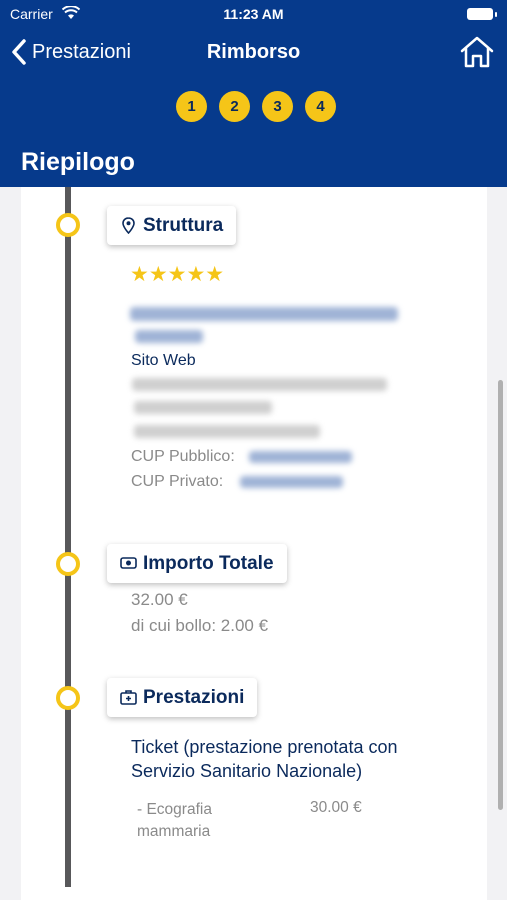 The image size is (507, 900). Describe the element at coordinates (68, 225) in the screenshot. I see `timeline-dot-struttura` at that location.